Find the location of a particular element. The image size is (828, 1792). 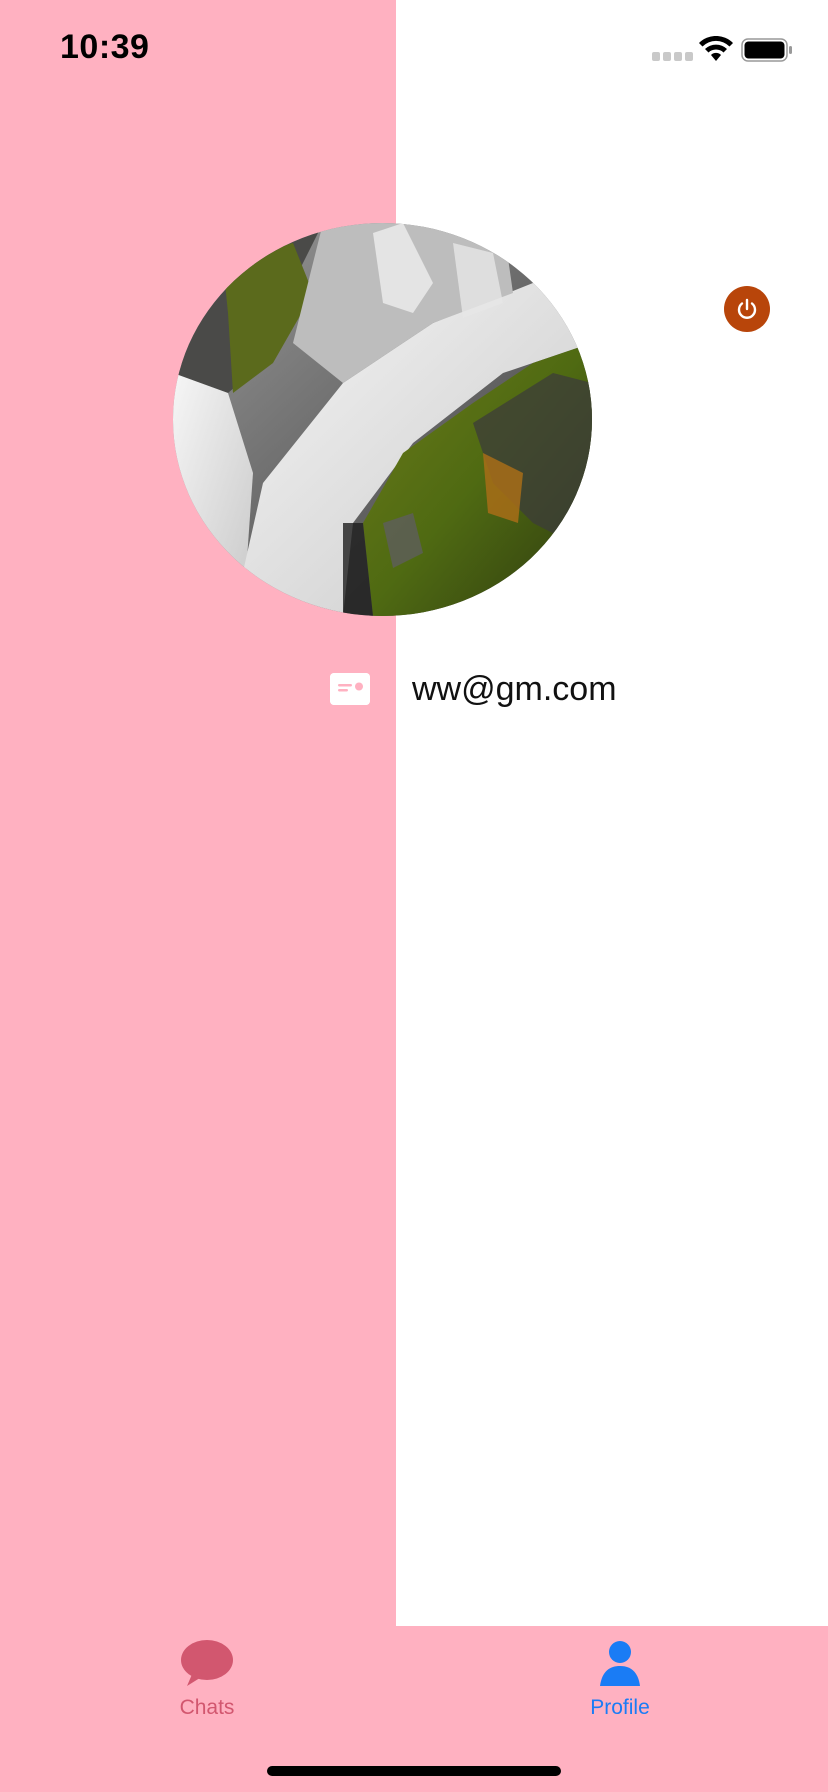

waterfall-photo is located at coordinates (382, 419).